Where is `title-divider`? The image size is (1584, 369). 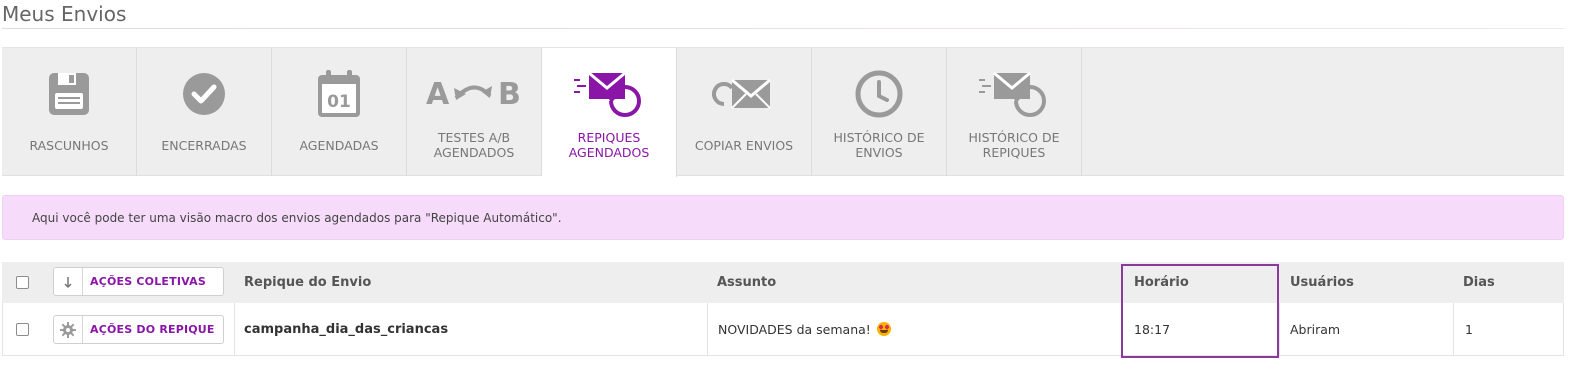
title-divider is located at coordinates (783, 28).